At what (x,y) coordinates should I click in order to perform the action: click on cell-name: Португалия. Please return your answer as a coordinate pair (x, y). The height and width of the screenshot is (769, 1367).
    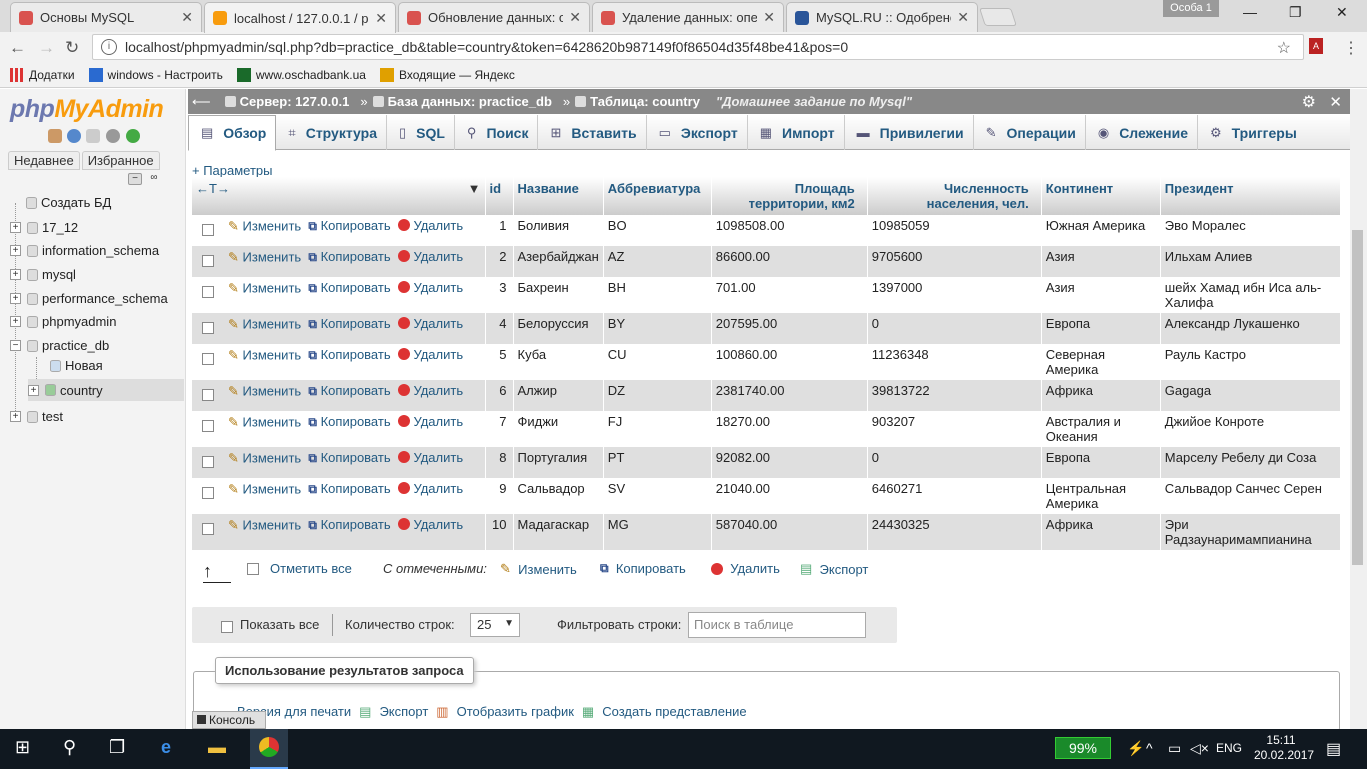
    Looking at the image, I should click on (558, 462).